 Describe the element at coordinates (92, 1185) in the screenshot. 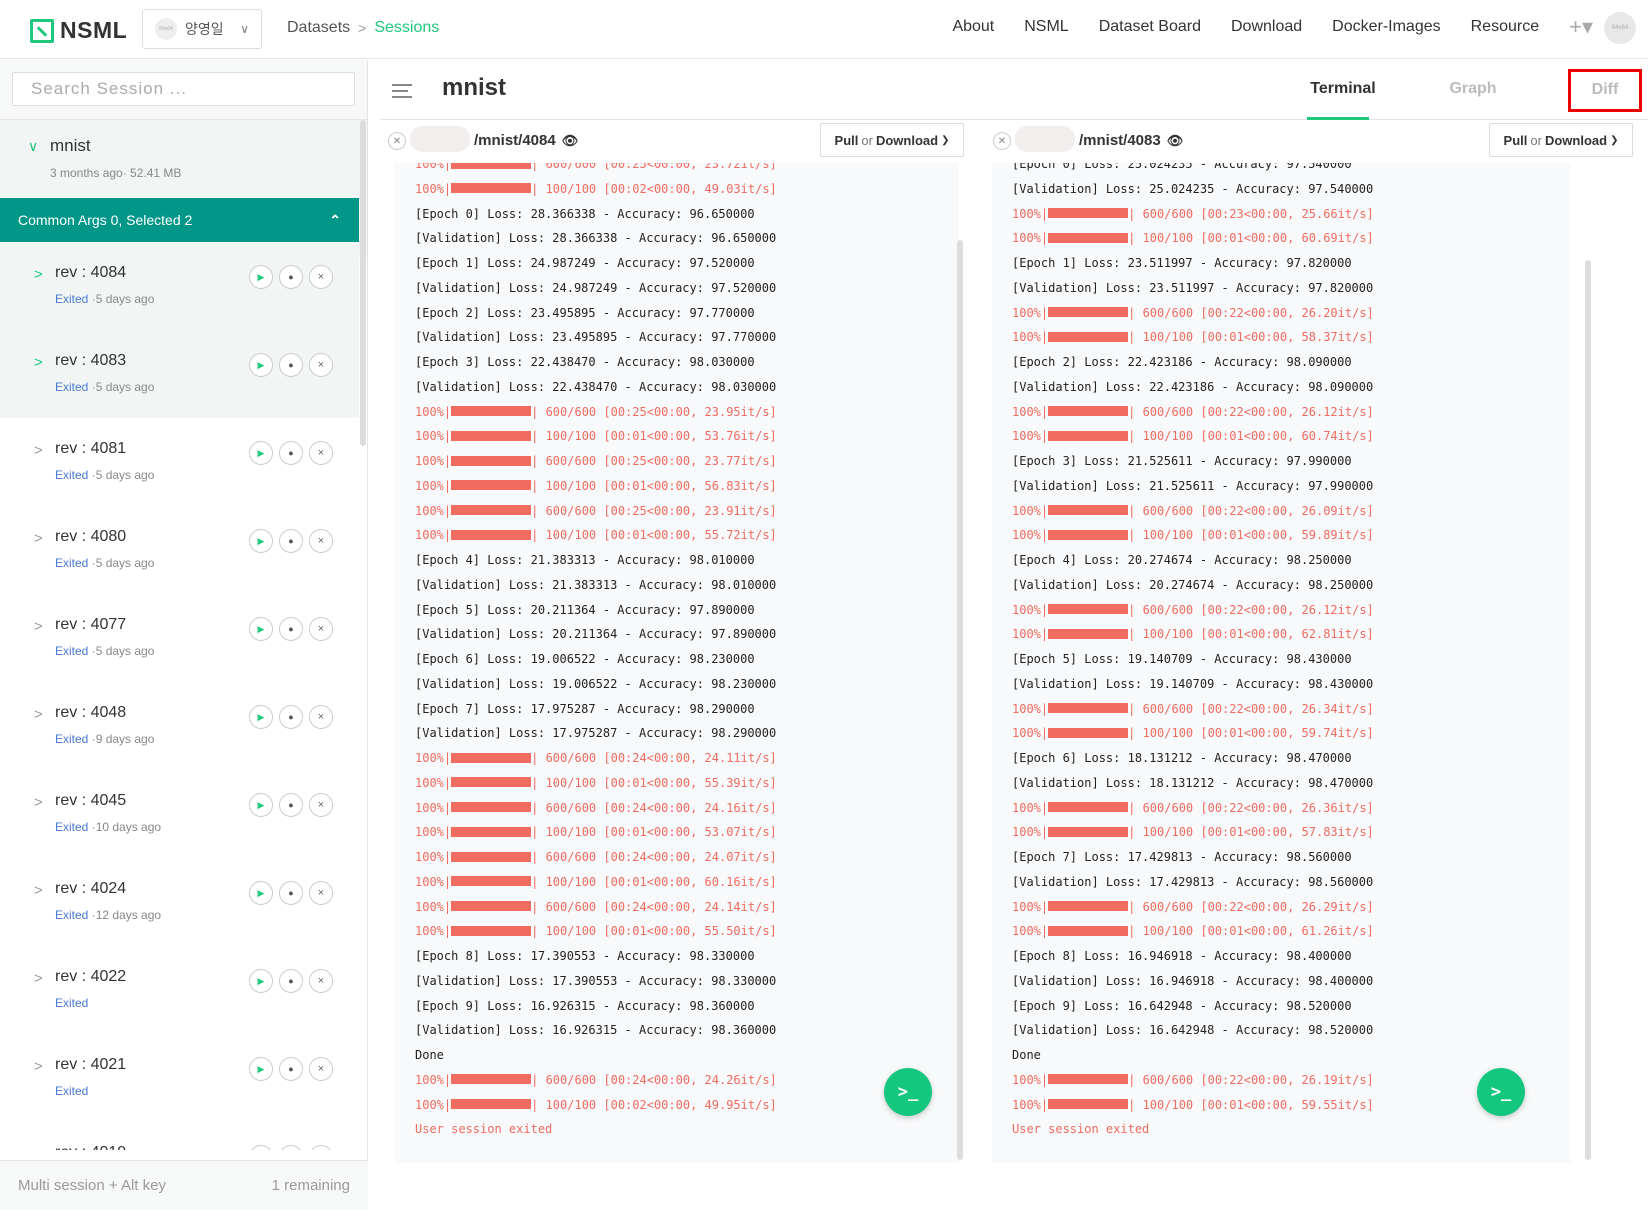

I see `multi-session-hint: Multi session + Alt key` at that location.